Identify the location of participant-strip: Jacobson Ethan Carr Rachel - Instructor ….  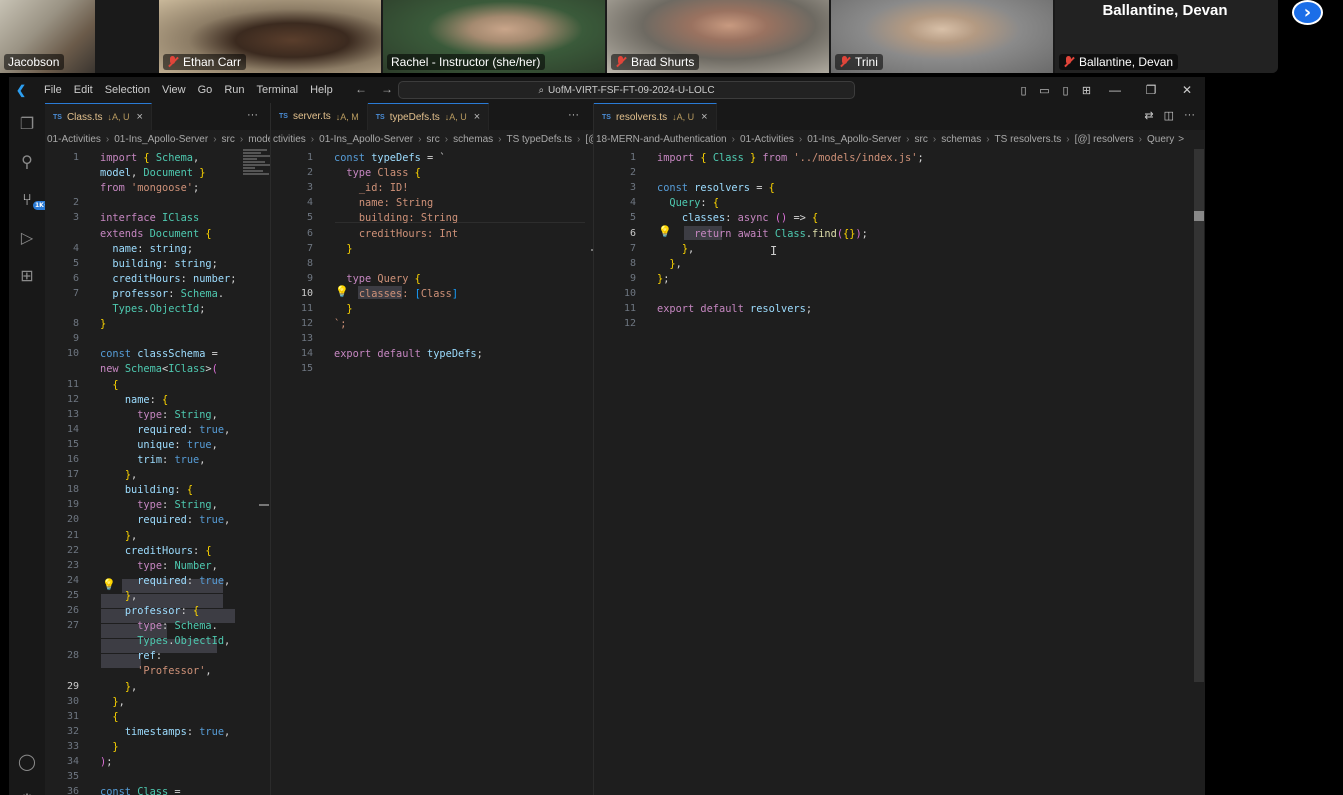
(639, 36).